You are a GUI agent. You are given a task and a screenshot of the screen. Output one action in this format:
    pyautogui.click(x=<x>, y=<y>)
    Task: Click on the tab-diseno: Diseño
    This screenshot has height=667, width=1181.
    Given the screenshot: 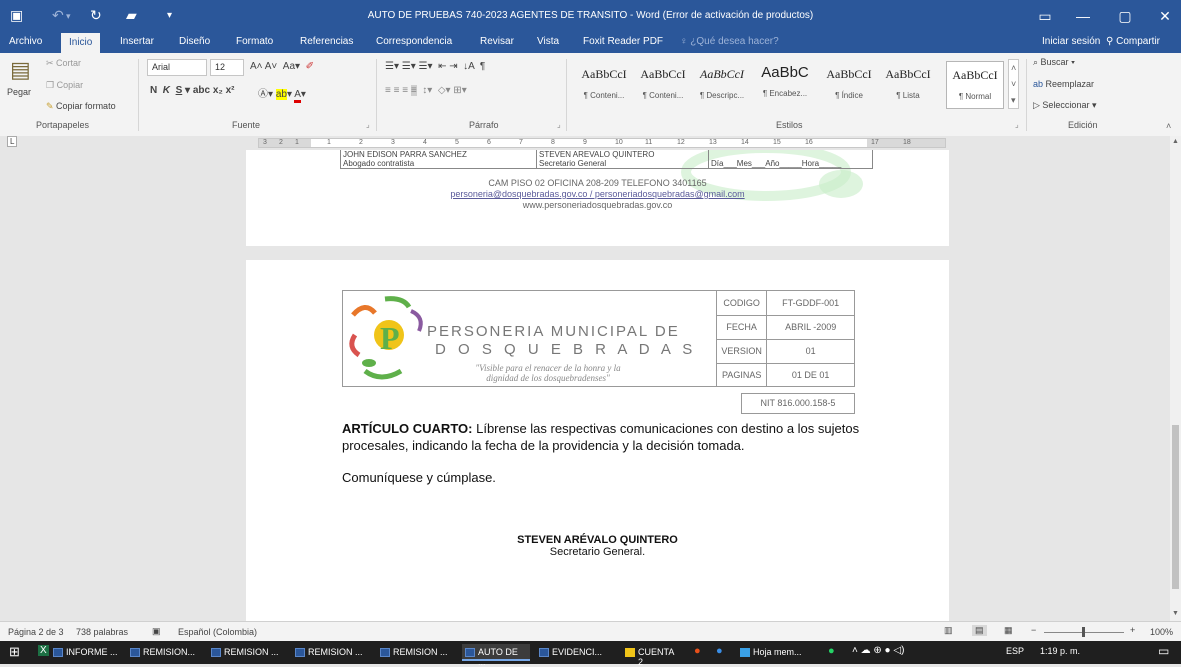 What is the action you would take?
    pyautogui.click(x=194, y=41)
    